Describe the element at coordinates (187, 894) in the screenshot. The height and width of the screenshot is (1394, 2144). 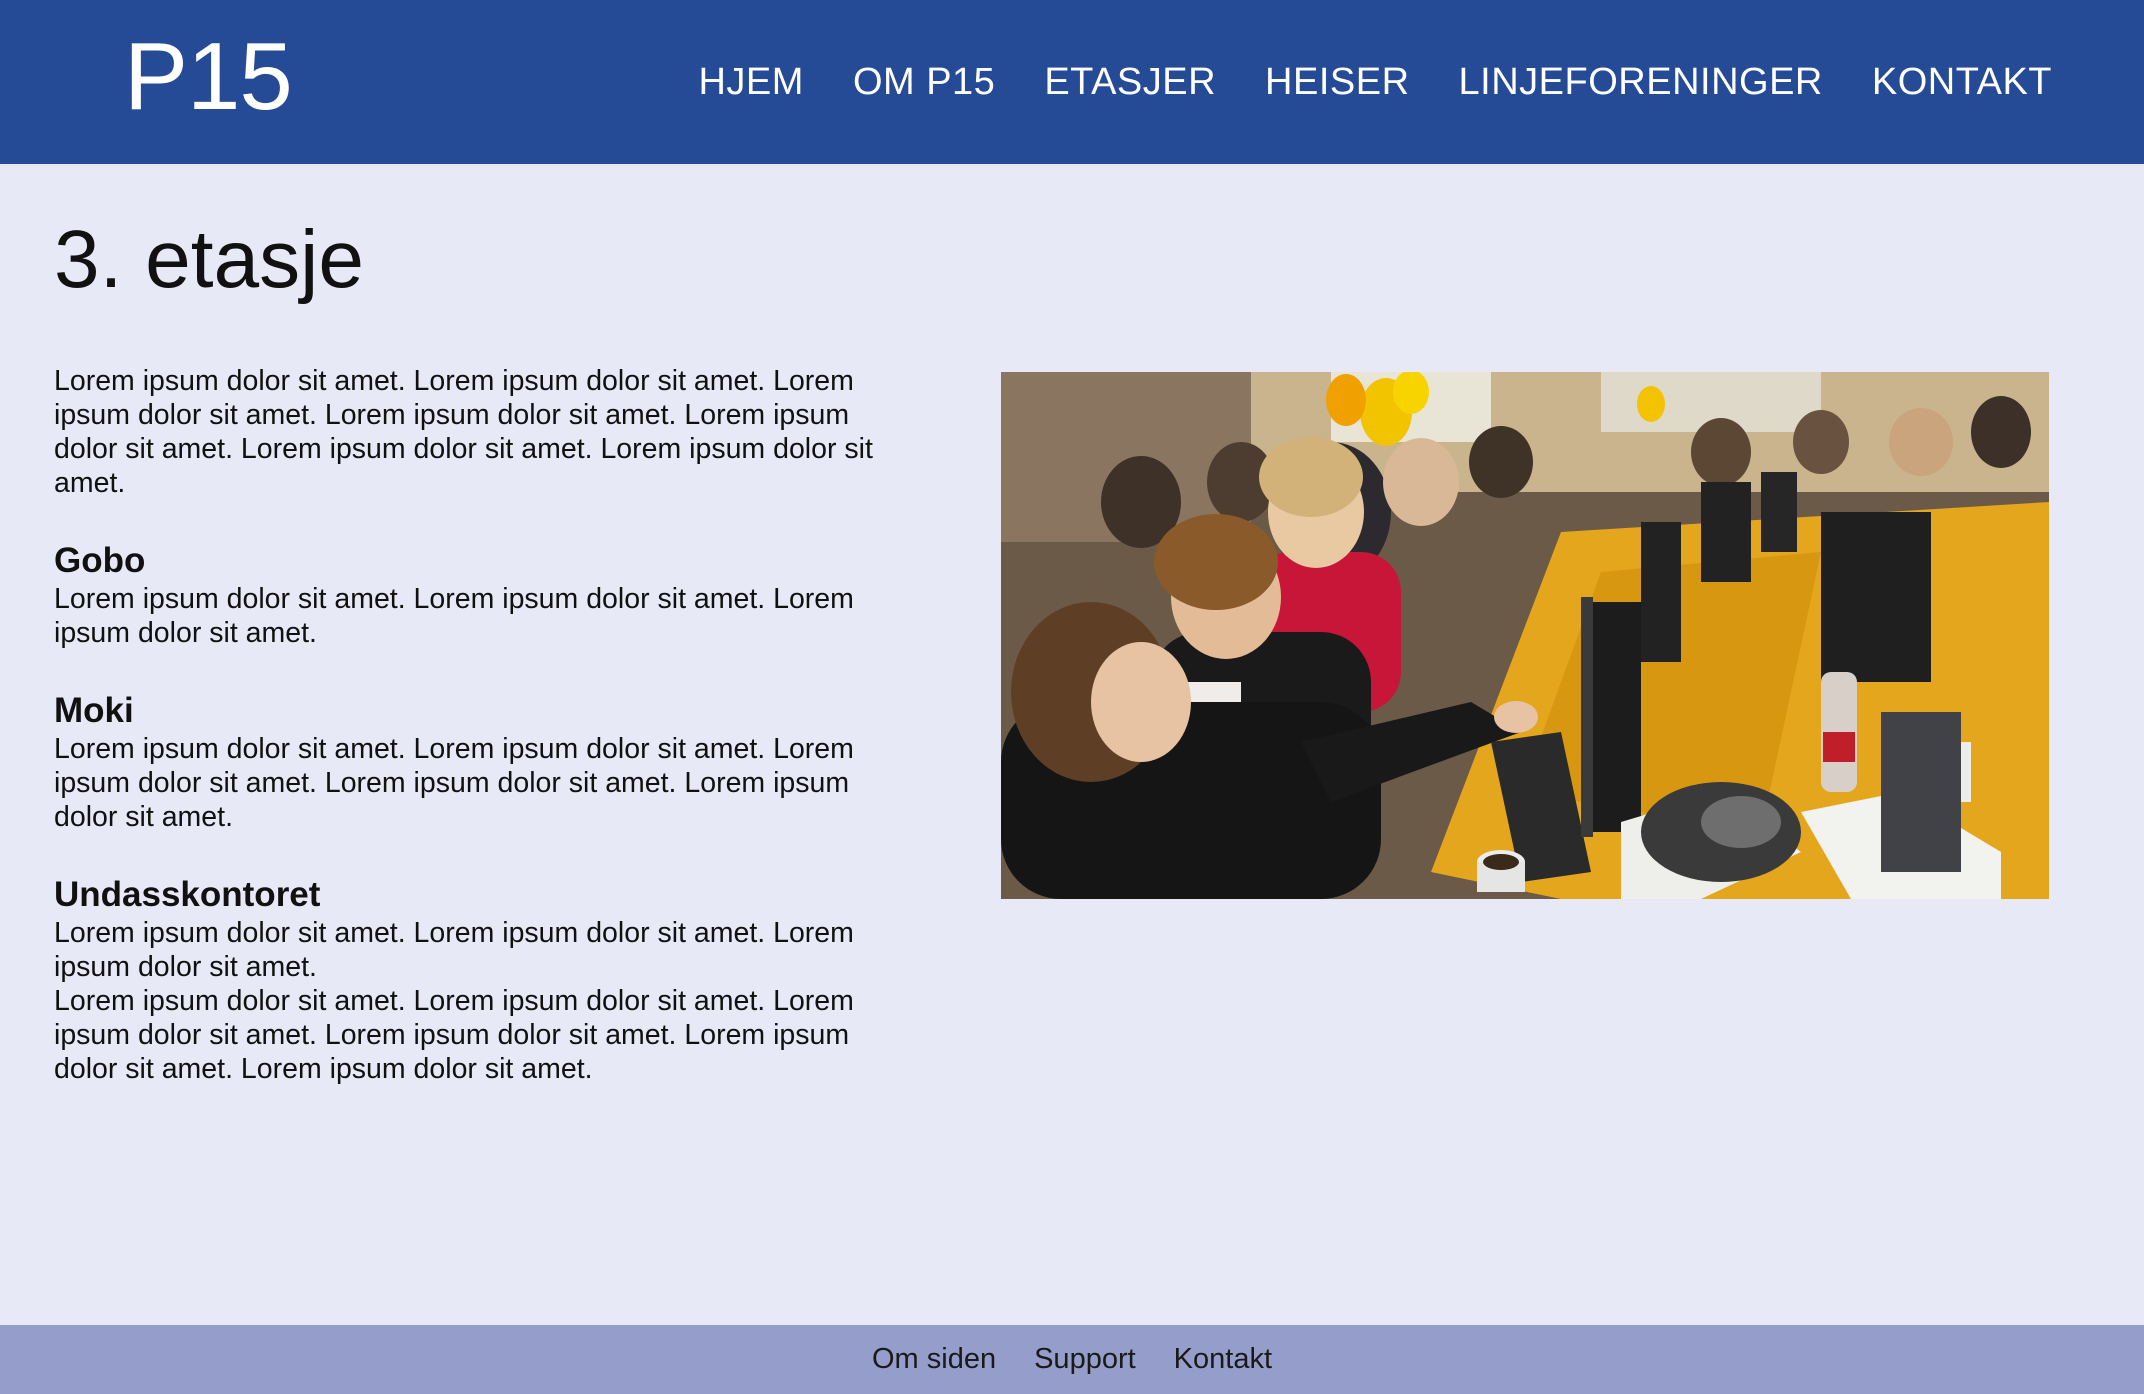
I see `section-heading: Undasskontoret` at that location.